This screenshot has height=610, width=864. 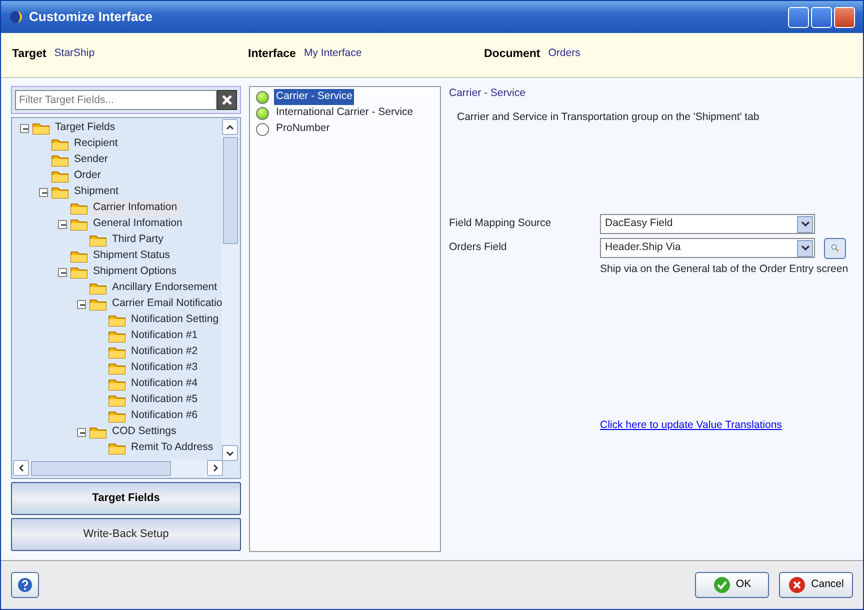 I want to click on check-icon, so click(x=721, y=585).